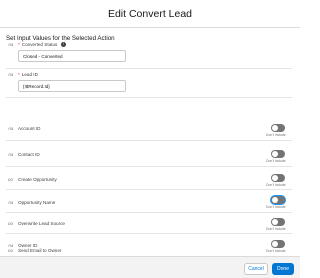  I want to click on overwrite-lead-source-row-label: oo Overwrite Lead Source, so click(36, 223).